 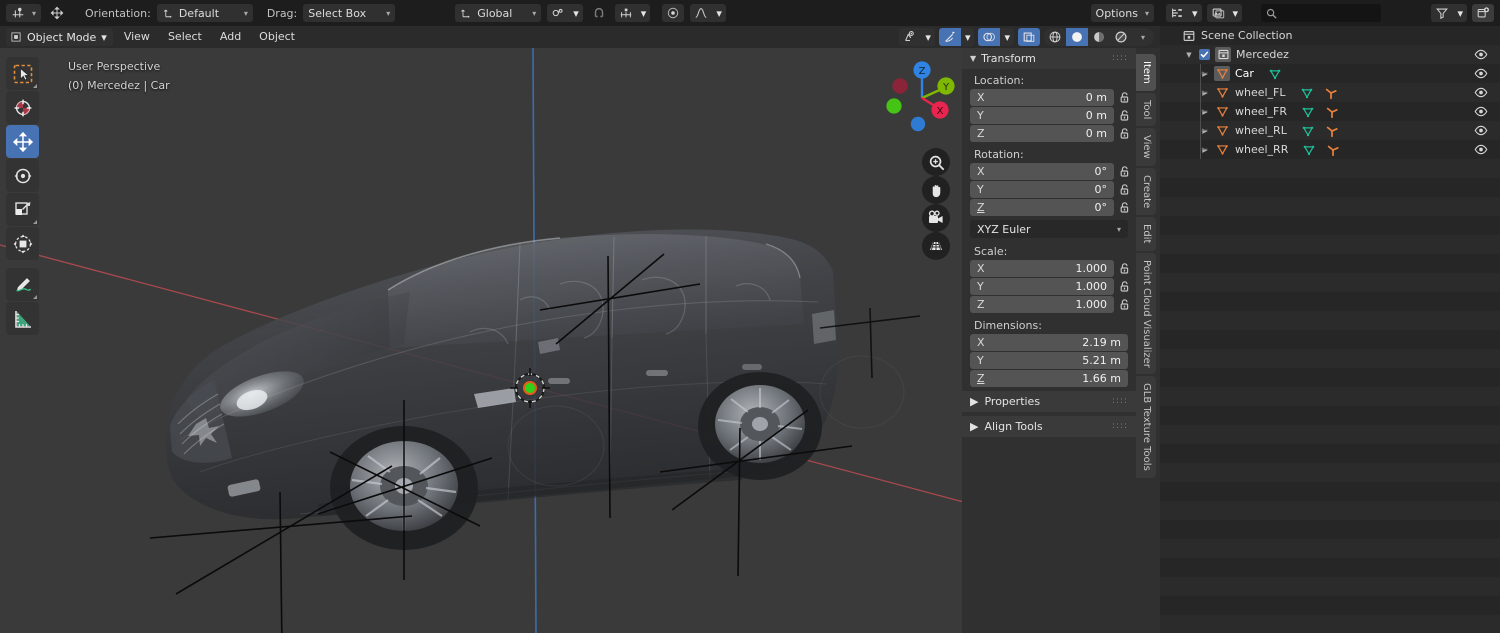 What do you see at coordinates (1049, 401) in the screenshot?
I see `properties-panel-header: ▶ Properties ::::` at bounding box center [1049, 401].